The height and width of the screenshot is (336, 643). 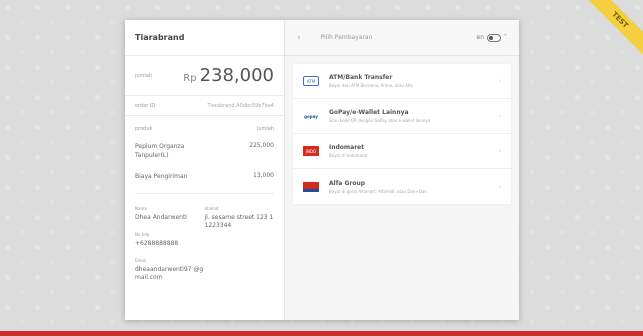 I want to click on method-title: Indomaret, so click(x=347, y=147).